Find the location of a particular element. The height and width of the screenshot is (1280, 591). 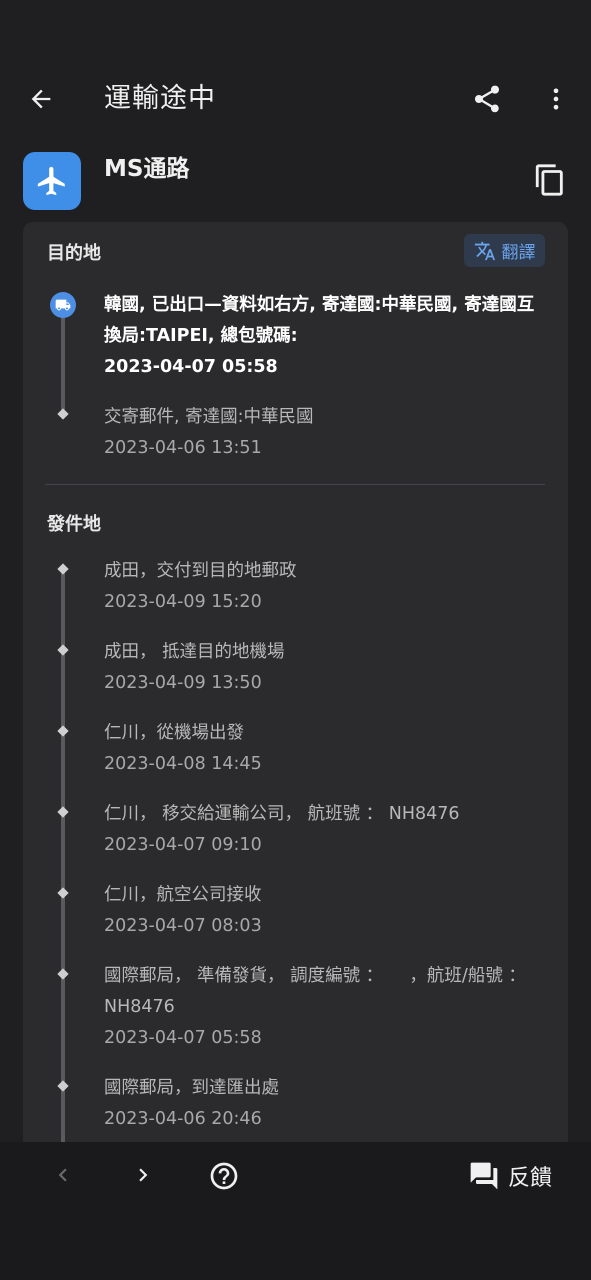

translate-button: 翻譯 is located at coordinates (504, 250).